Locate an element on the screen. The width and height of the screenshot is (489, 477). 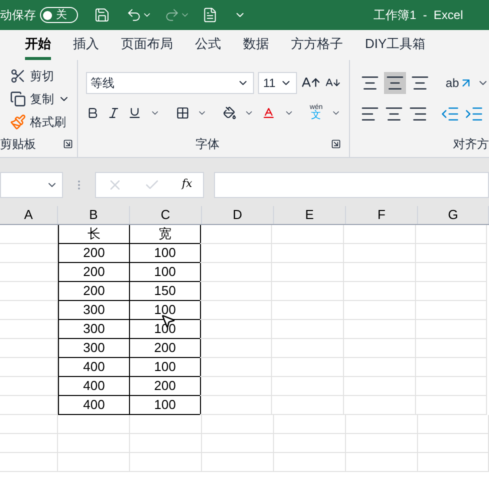
column-header: E is located at coordinates (310, 215).